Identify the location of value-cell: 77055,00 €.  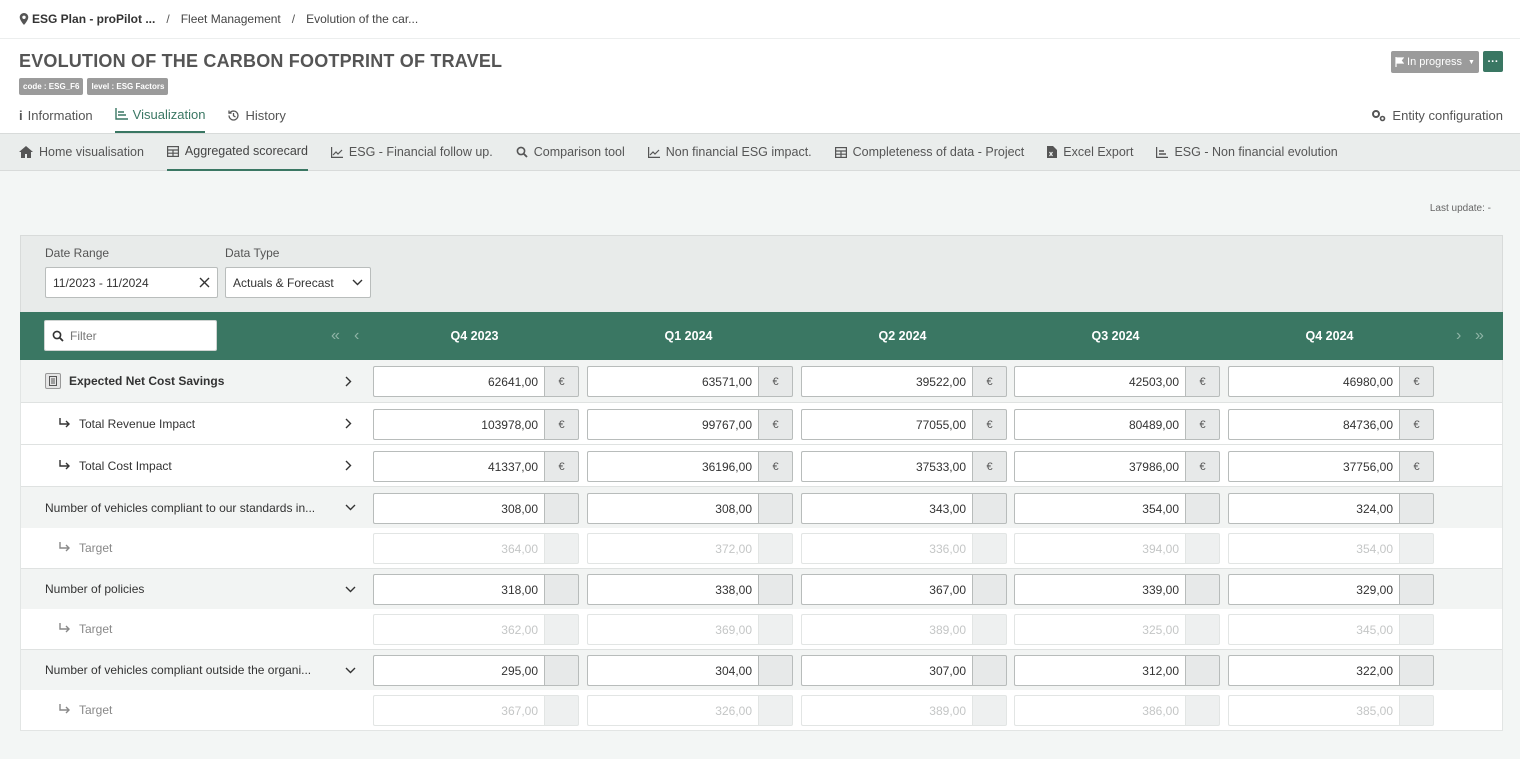
(904, 424).